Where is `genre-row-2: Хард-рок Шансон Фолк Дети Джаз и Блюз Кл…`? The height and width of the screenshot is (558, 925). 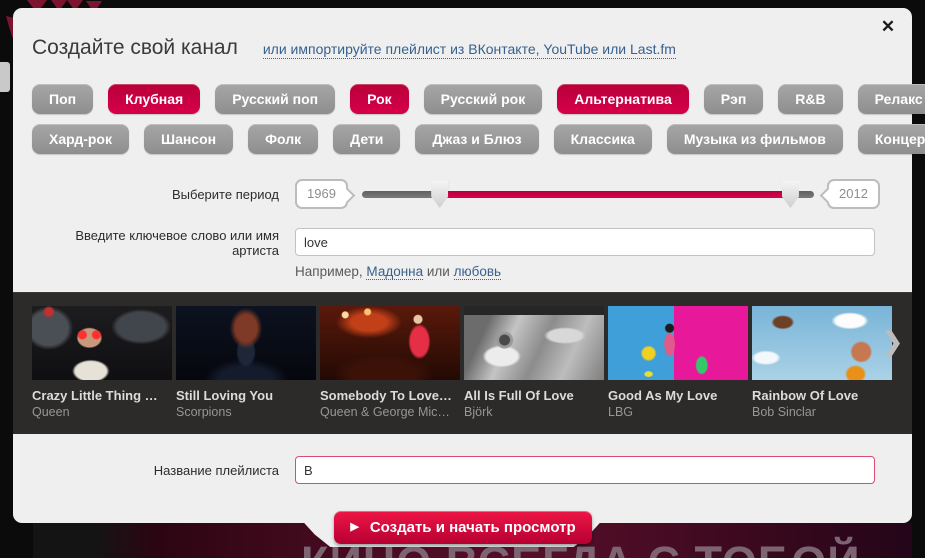 genre-row-2: Хард-рок Шансон Фолк Дети Джаз и Блюз Кл… is located at coordinates (478, 139).